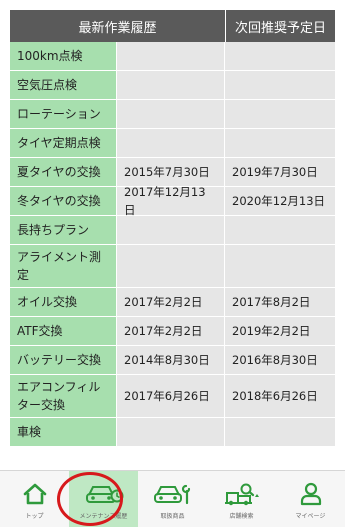 Image resolution: width=345 pixels, height=527 pixels. What do you see at coordinates (280, 331) in the screenshot?
I see `row-next-date: 2019年2月2日` at bounding box center [280, 331].